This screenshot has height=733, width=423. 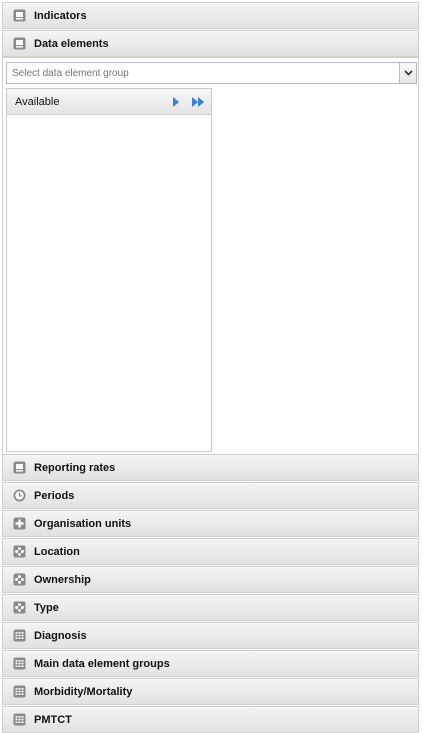 What do you see at coordinates (210, 551) in the screenshot?
I see `accordion-header-location: Location` at bounding box center [210, 551].